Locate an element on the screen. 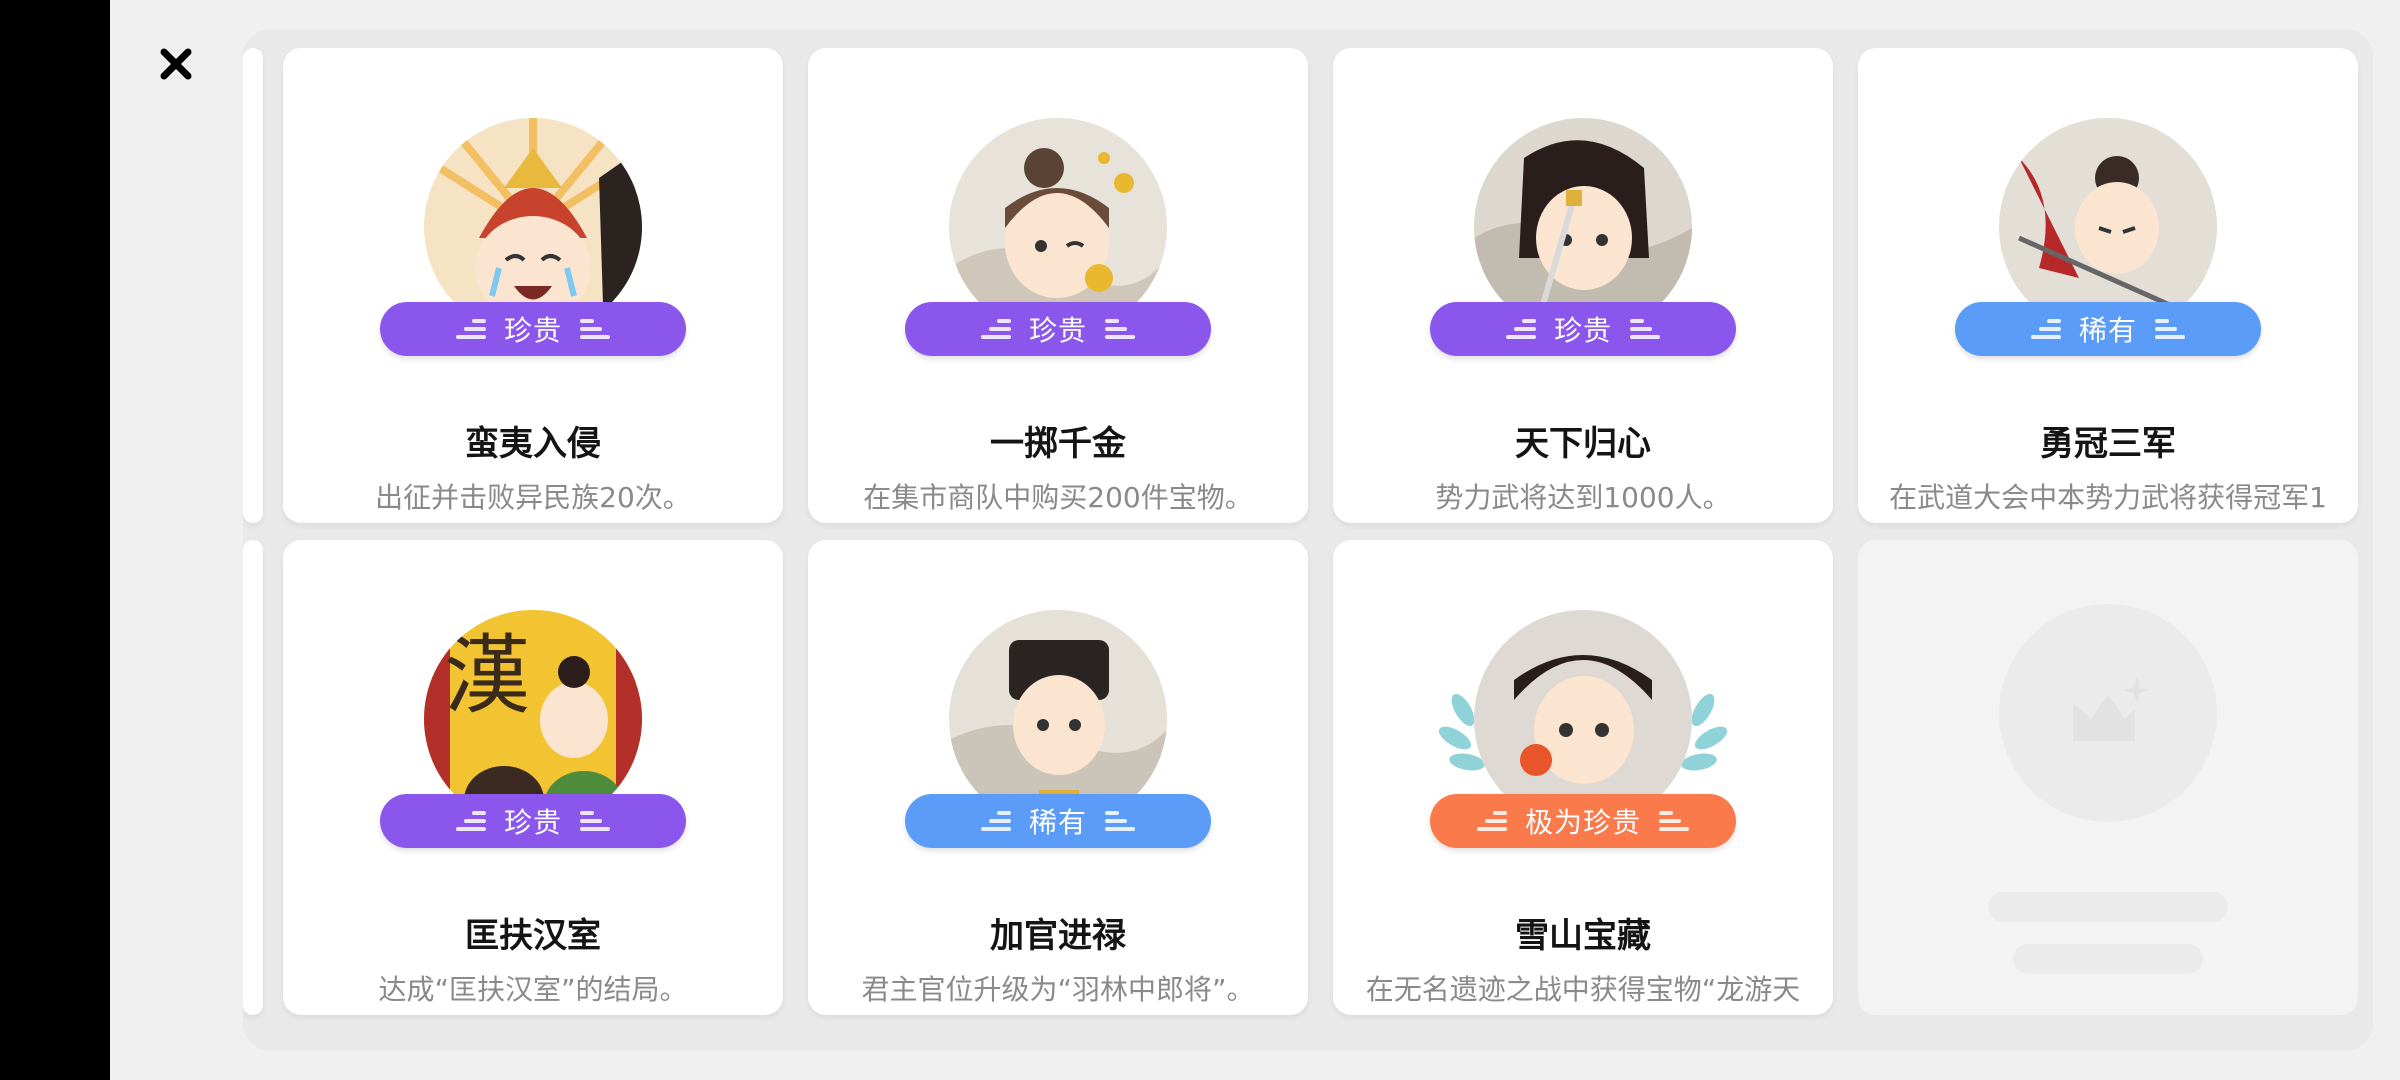 The image size is (2400, 1080). achievement-title: 勇冠三军 is located at coordinates (2108, 444).